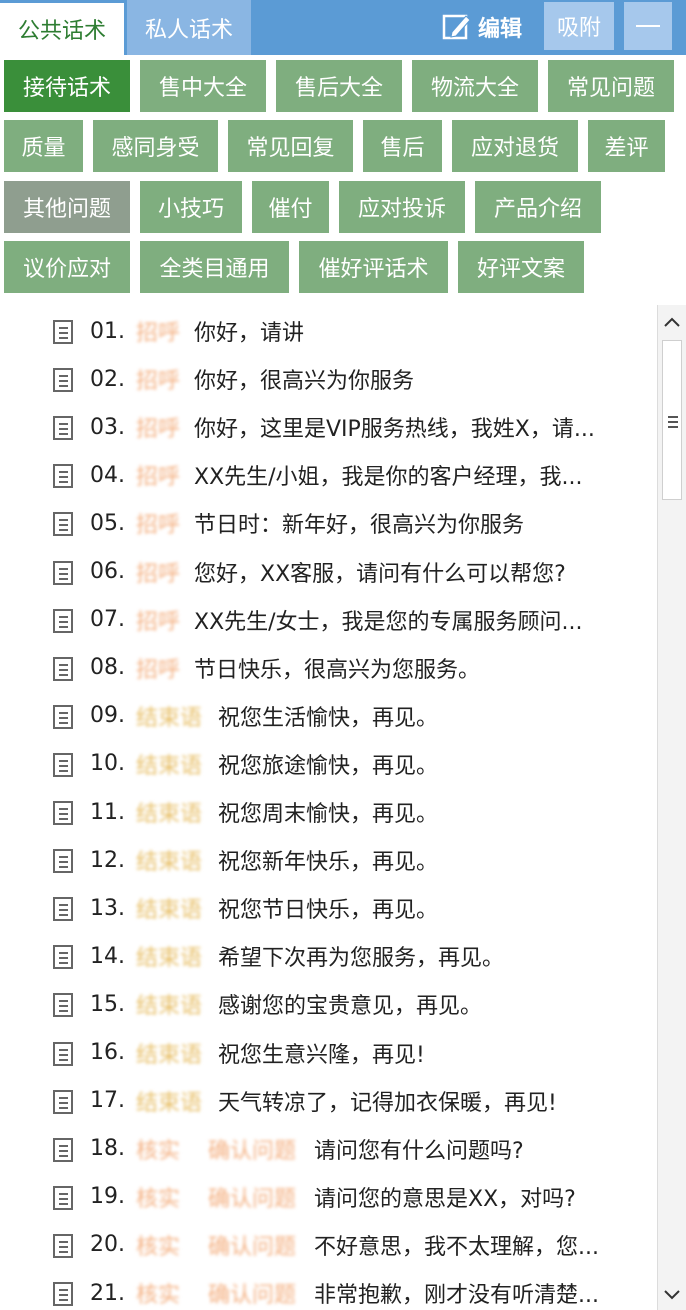  What do you see at coordinates (538, 207) in the screenshot?
I see `category-button: 产品介绍` at bounding box center [538, 207].